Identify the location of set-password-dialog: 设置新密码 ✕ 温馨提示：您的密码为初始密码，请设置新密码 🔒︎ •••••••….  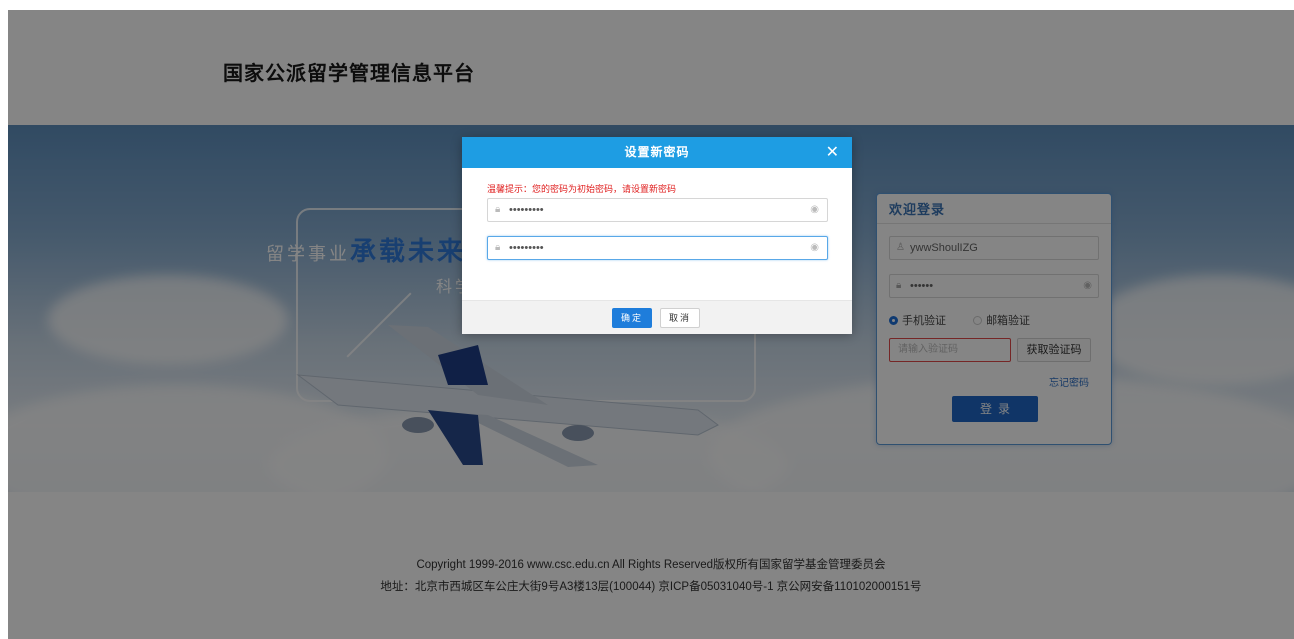
(657, 235).